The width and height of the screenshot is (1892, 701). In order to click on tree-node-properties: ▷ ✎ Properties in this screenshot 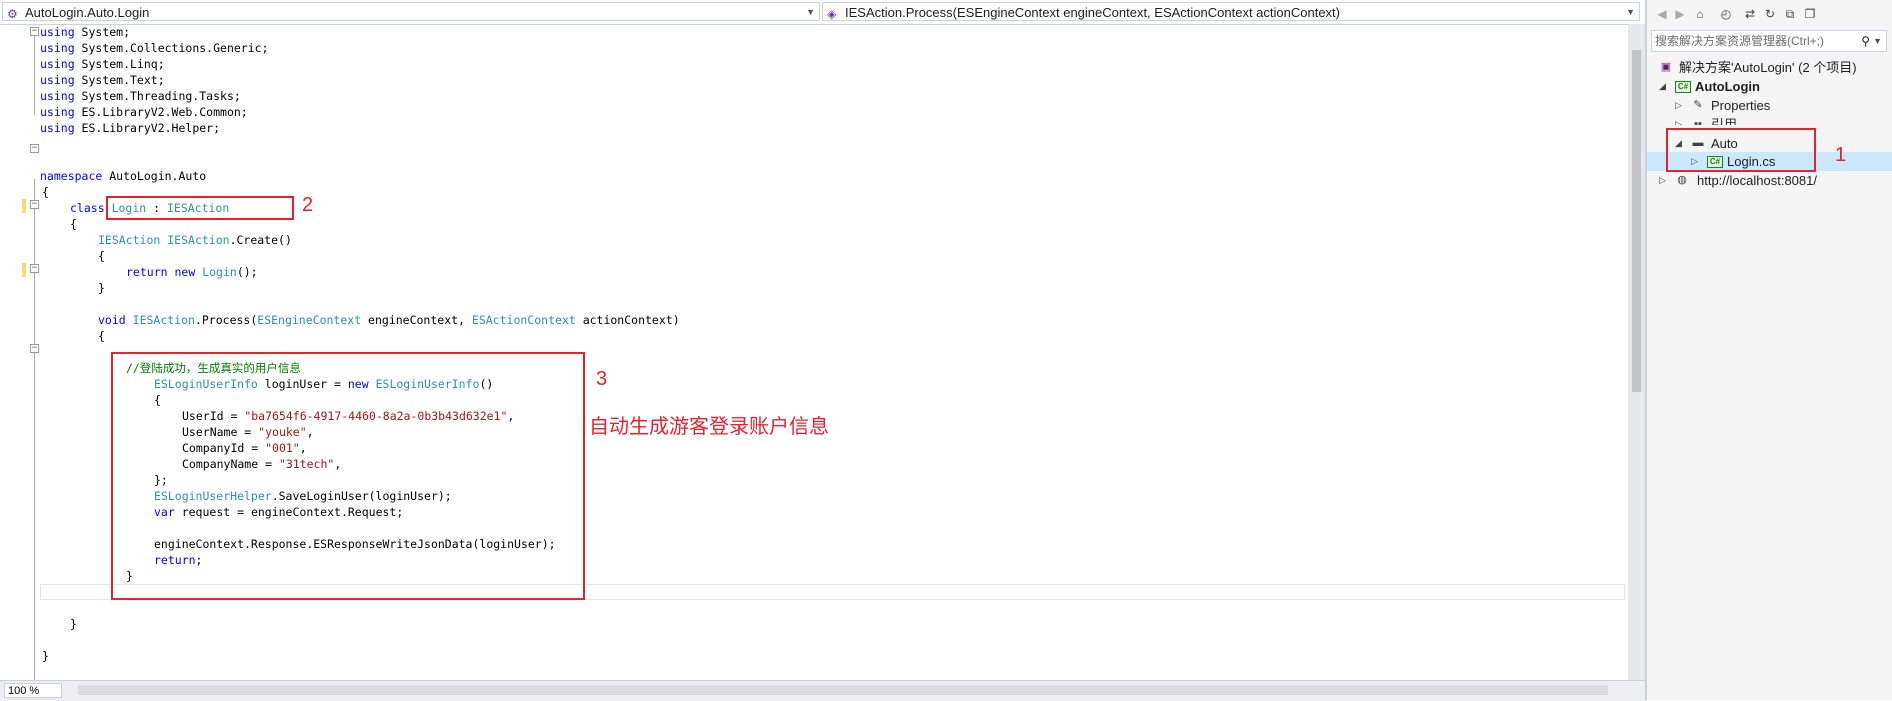, I will do `click(1769, 105)`.